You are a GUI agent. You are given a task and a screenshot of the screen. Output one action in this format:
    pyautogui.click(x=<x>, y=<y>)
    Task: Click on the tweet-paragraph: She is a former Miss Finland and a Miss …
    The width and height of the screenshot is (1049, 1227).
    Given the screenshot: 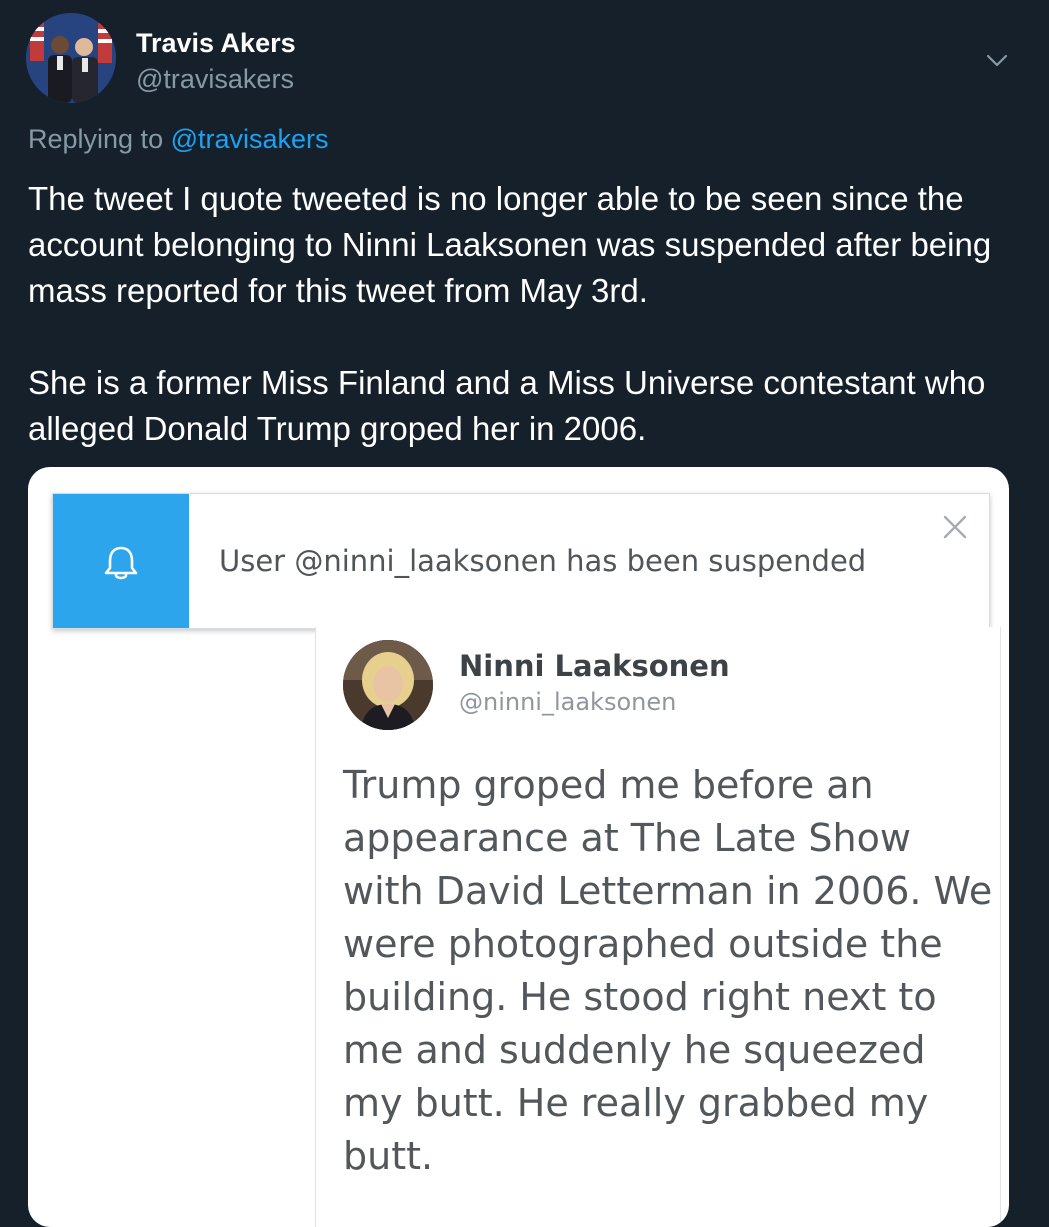 What is the action you would take?
    pyautogui.click(x=507, y=405)
    